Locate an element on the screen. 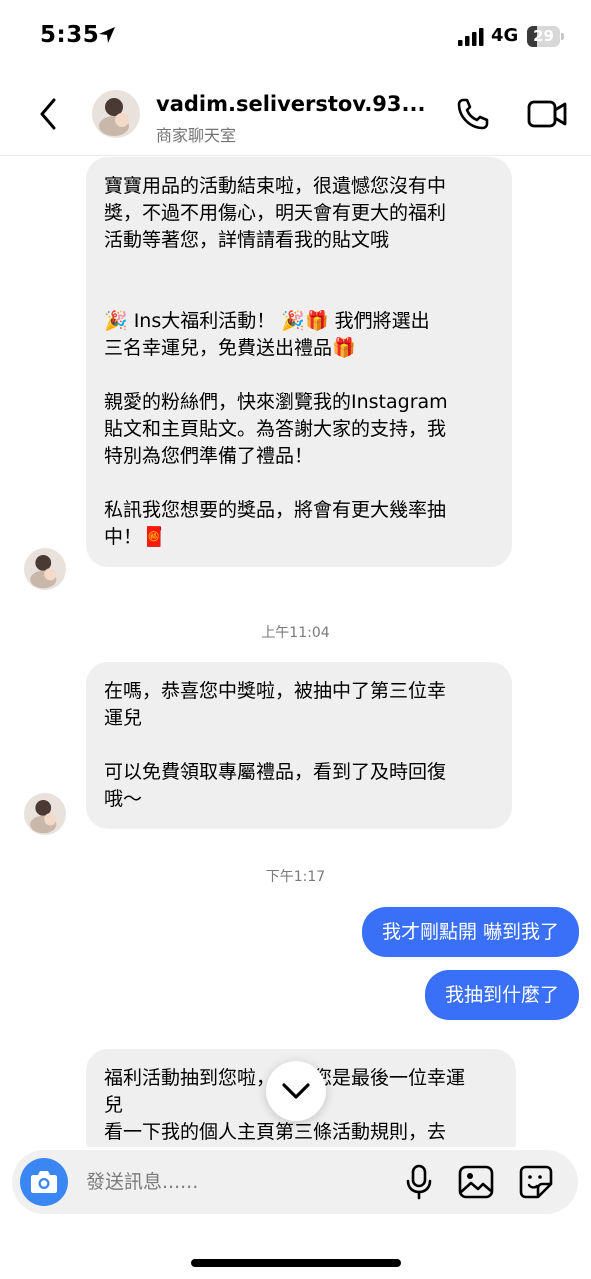  camera-button is located at coordinates (44, 1182).